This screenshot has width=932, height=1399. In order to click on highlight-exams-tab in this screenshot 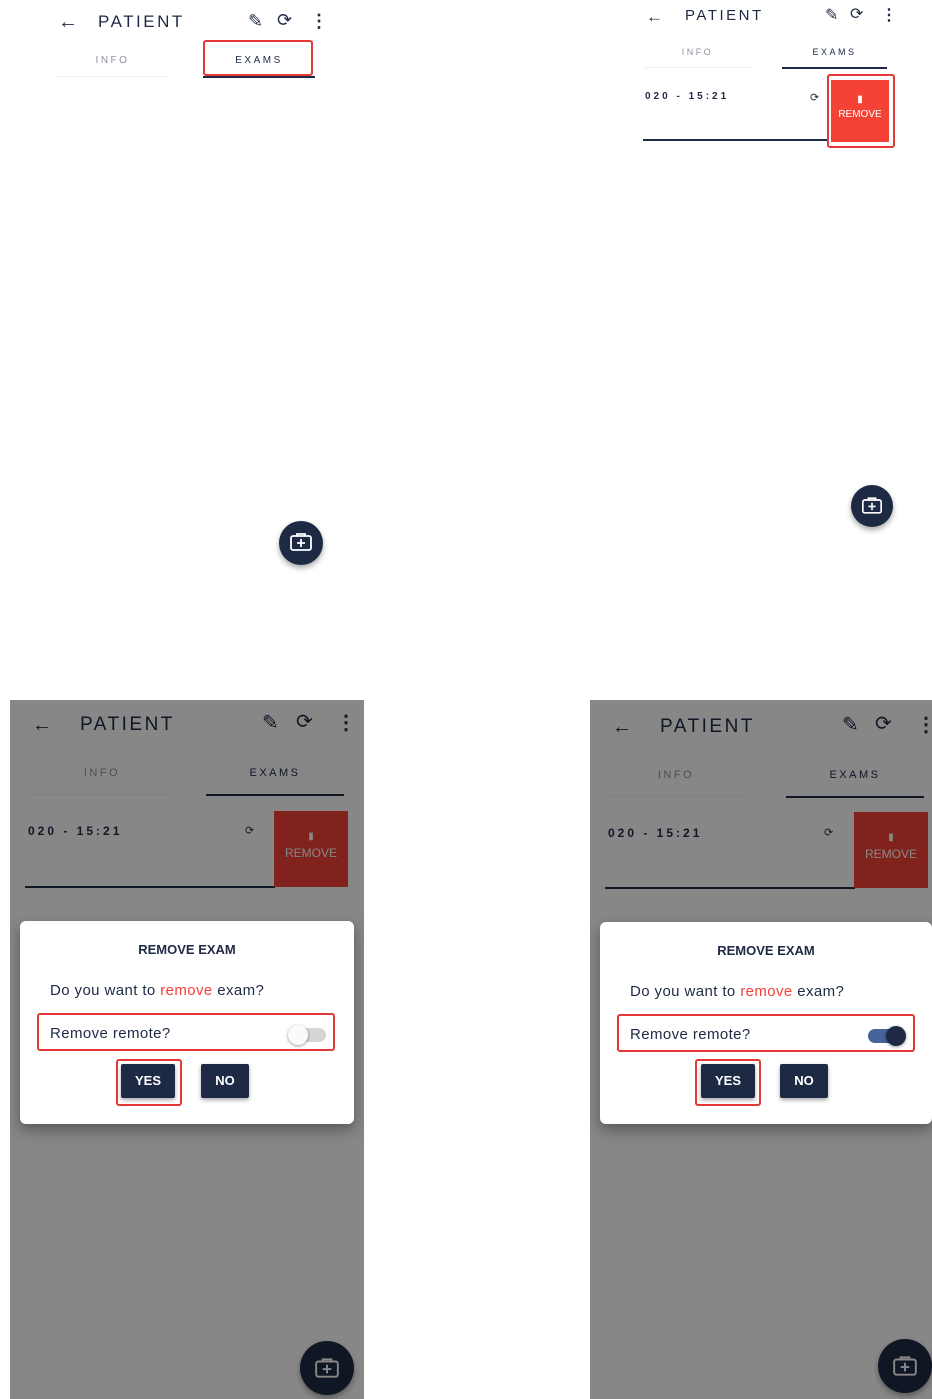, I will do `click(258, 58)`.